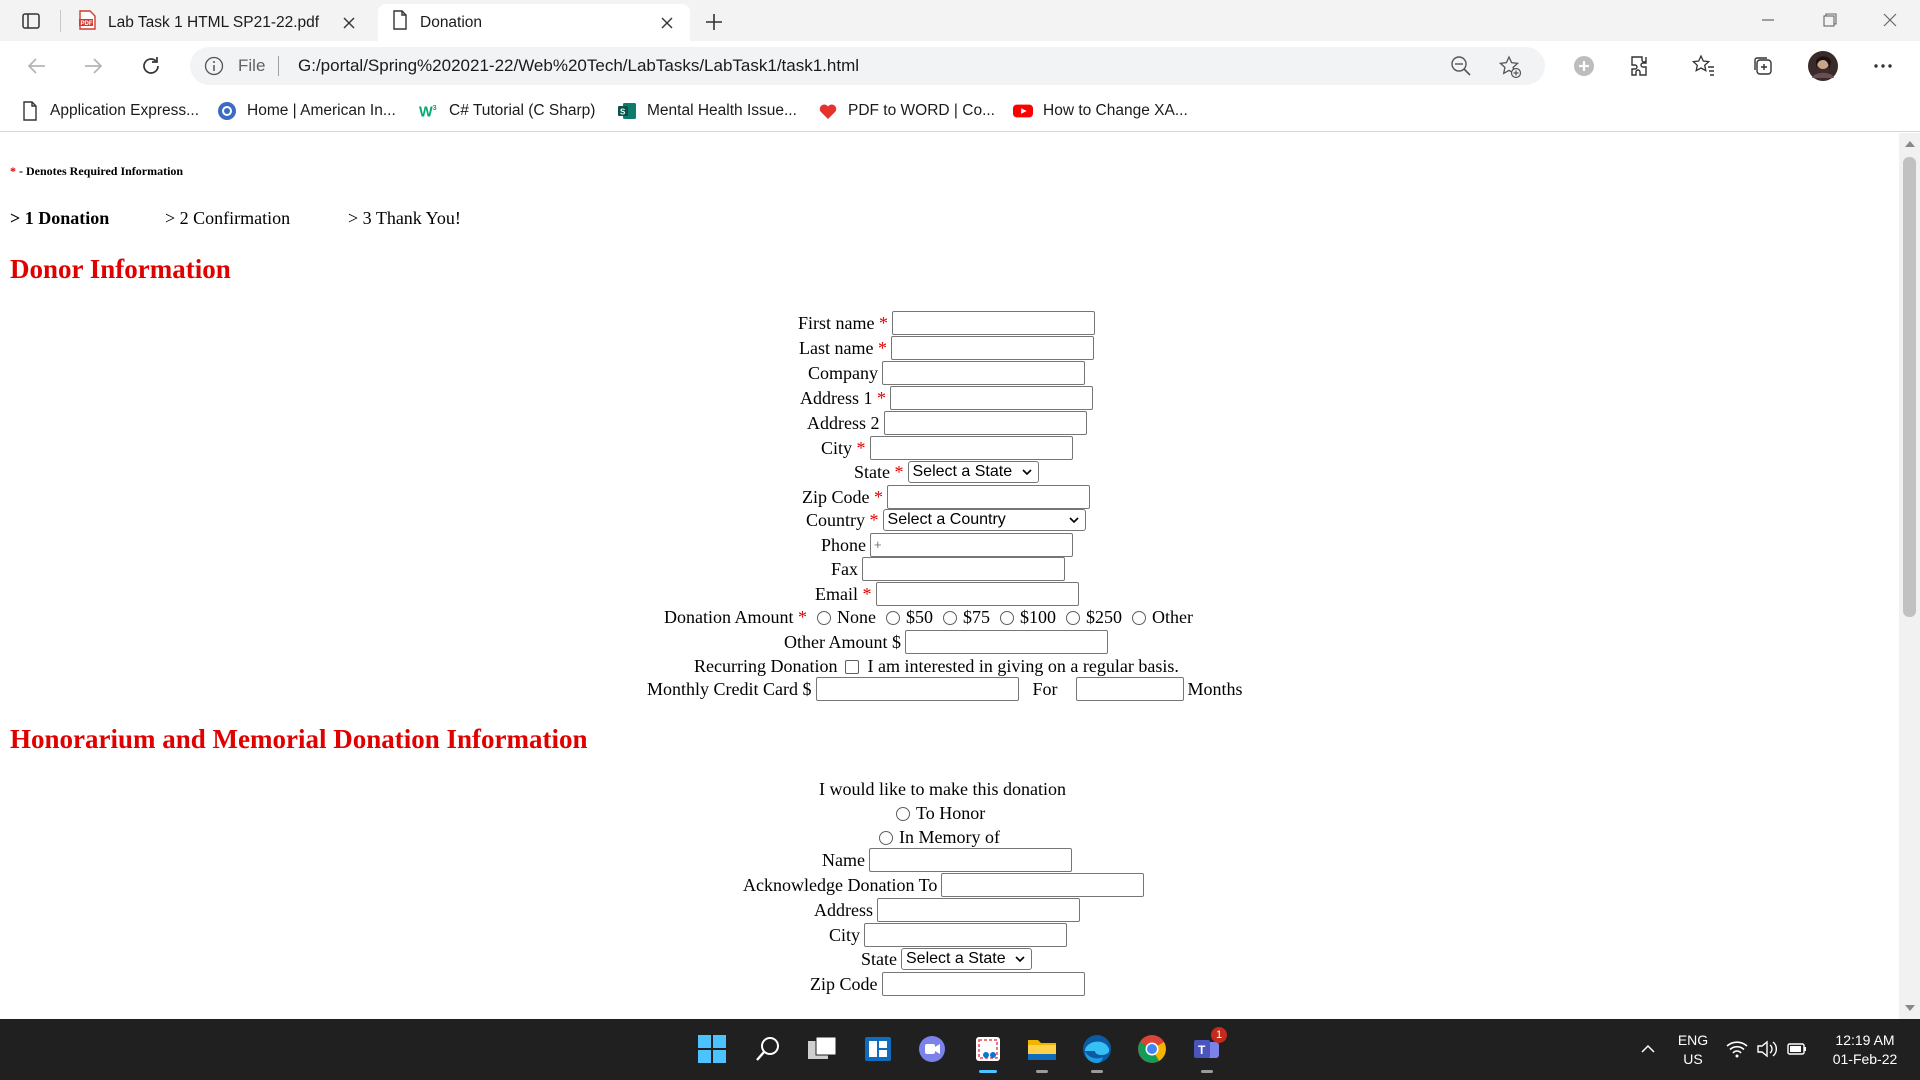 The height and width of the screenshot is (1080, 1920). Describe the element at coordinates (1097, 1052) in the screenshot. I see `edge-icon` at that location.